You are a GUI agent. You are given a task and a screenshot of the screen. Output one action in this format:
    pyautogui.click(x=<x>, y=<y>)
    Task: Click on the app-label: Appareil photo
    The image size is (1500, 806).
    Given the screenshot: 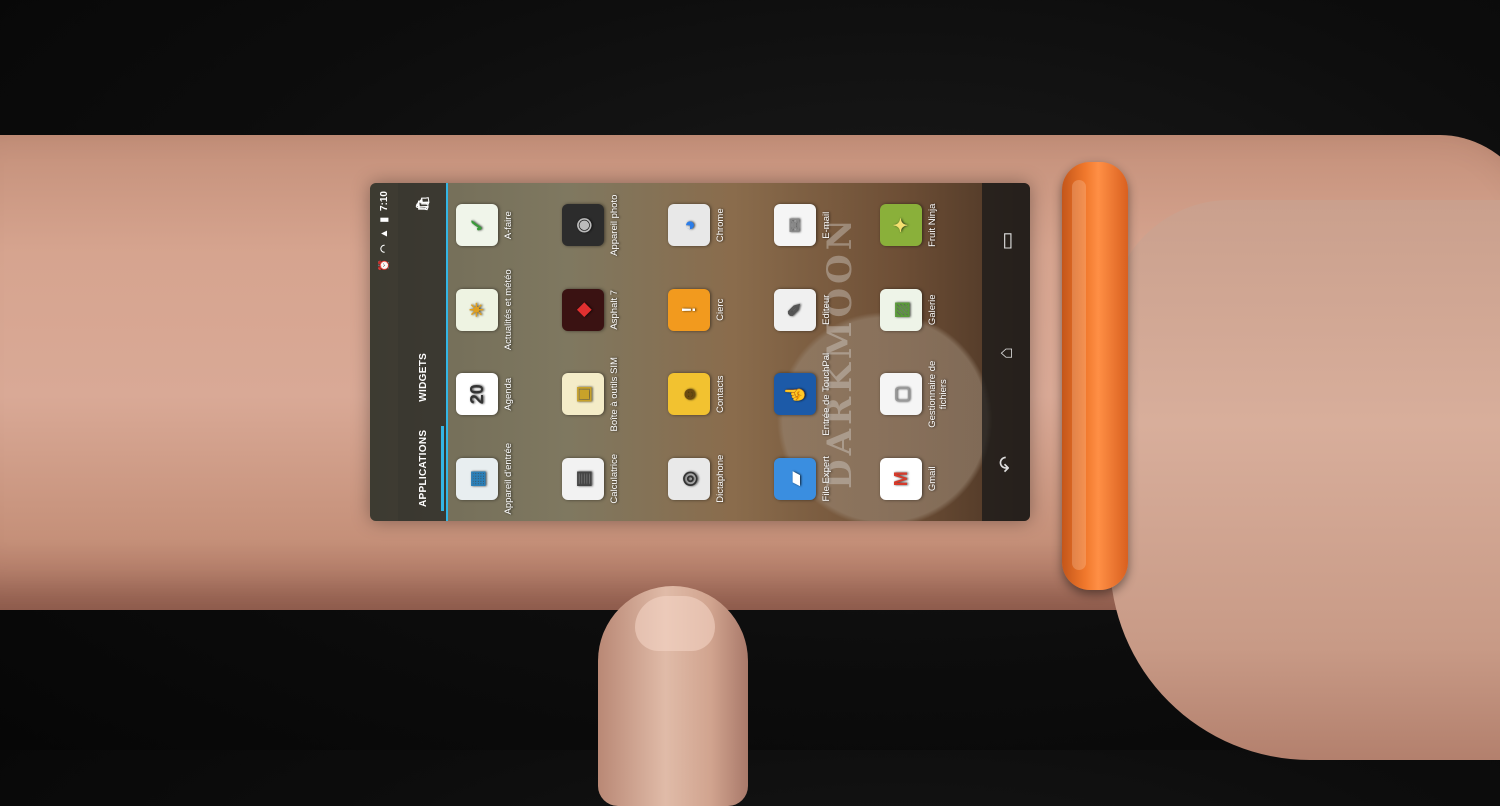 What is the action you would take?
    pyautogui.click(x=614, y=225)
    